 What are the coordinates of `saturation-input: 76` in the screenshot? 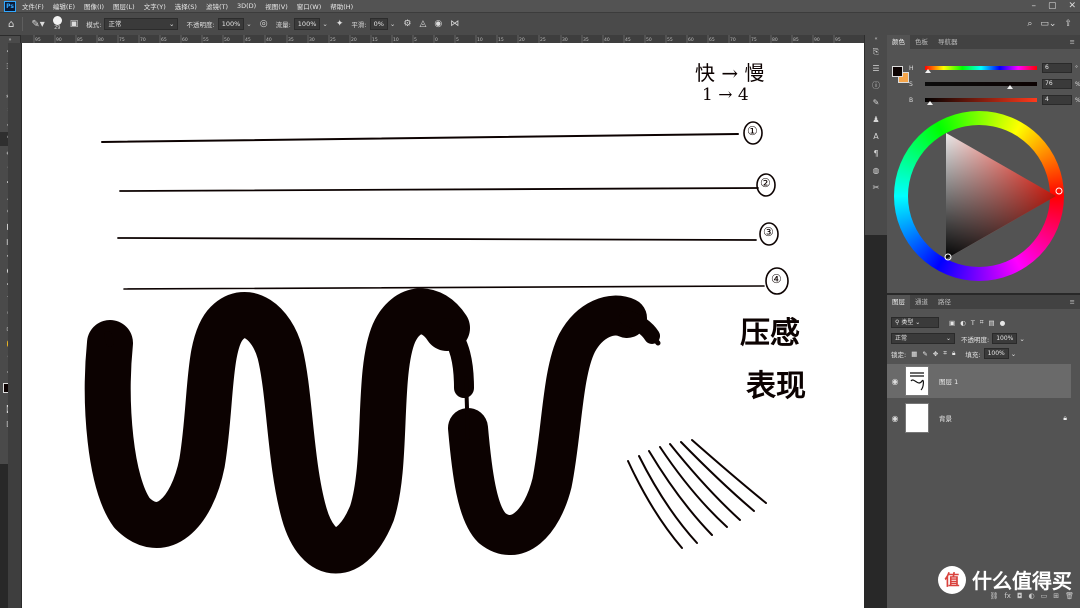 It's located at (1057, 84).